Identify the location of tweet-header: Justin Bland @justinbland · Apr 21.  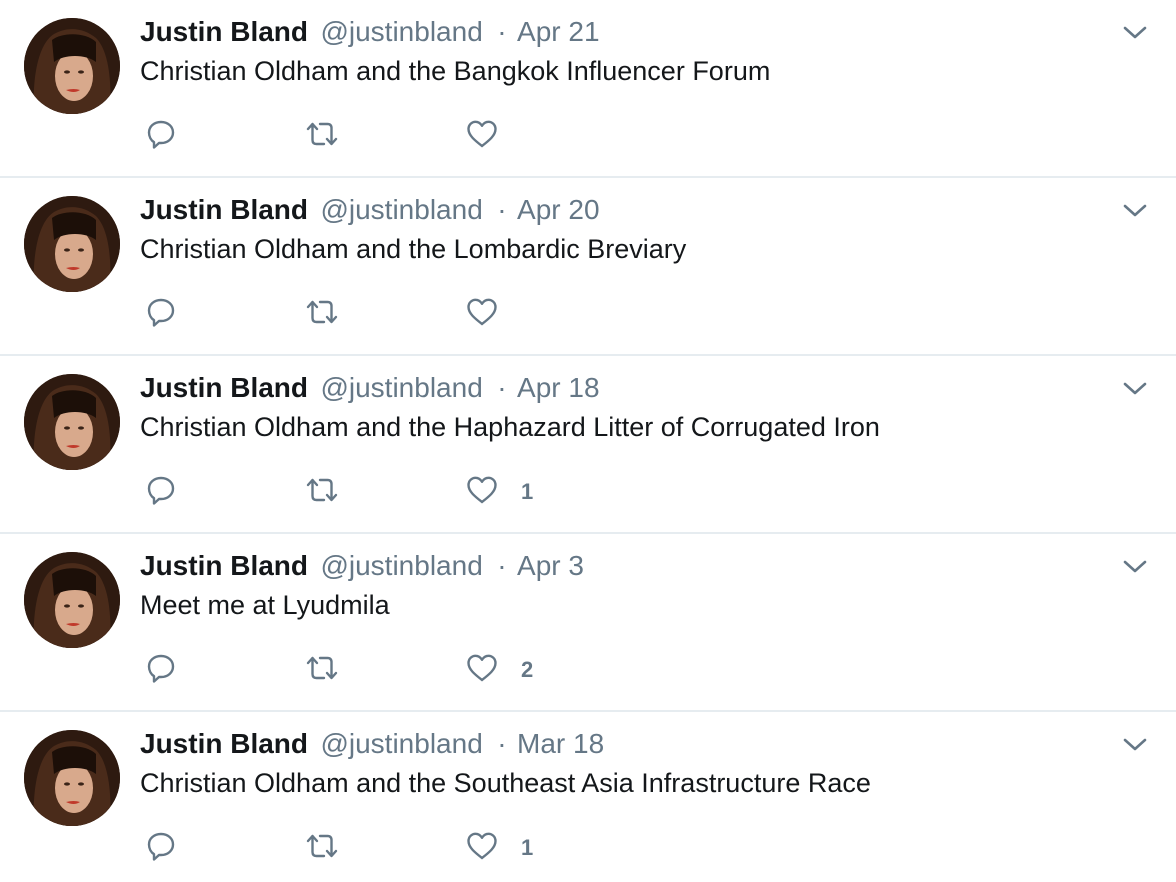
(370, 32).